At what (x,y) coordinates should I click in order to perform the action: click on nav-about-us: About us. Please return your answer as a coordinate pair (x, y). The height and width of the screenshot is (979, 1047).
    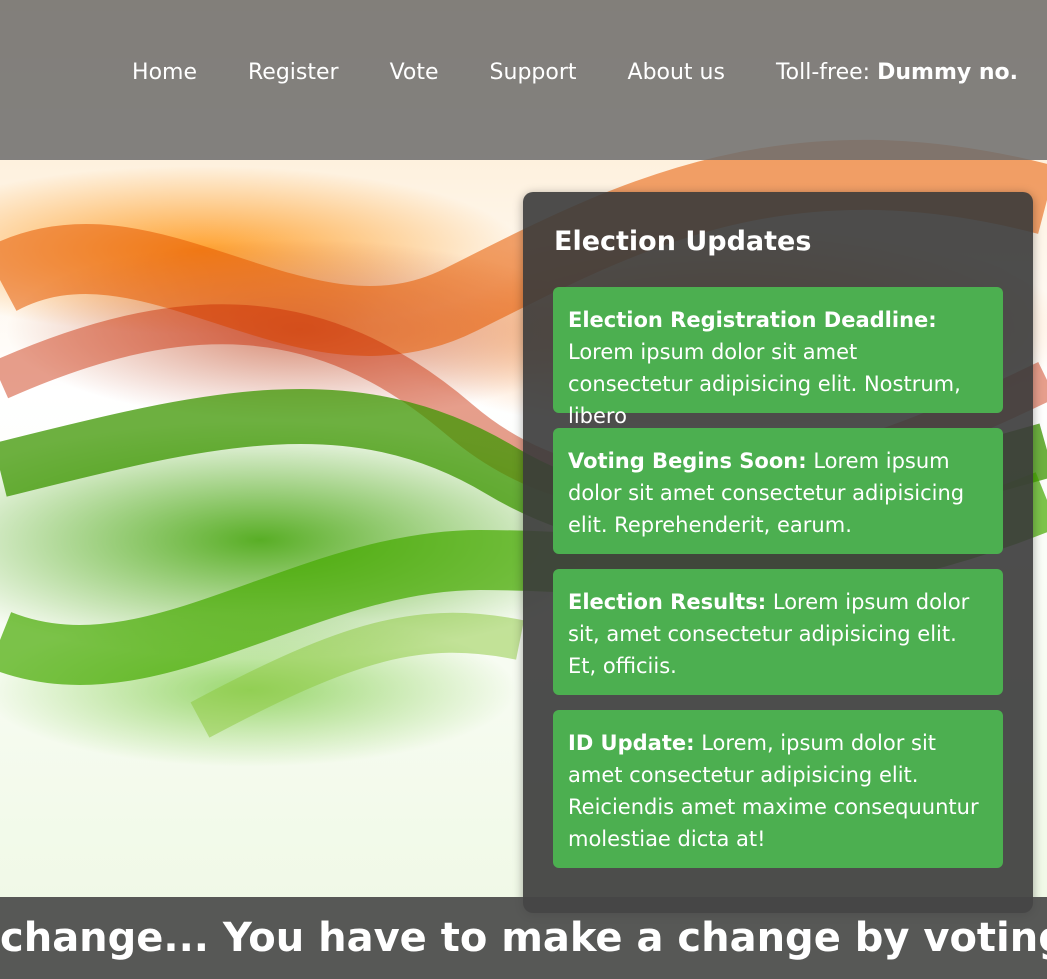
    Looking at the image, I should click on (676, 72).